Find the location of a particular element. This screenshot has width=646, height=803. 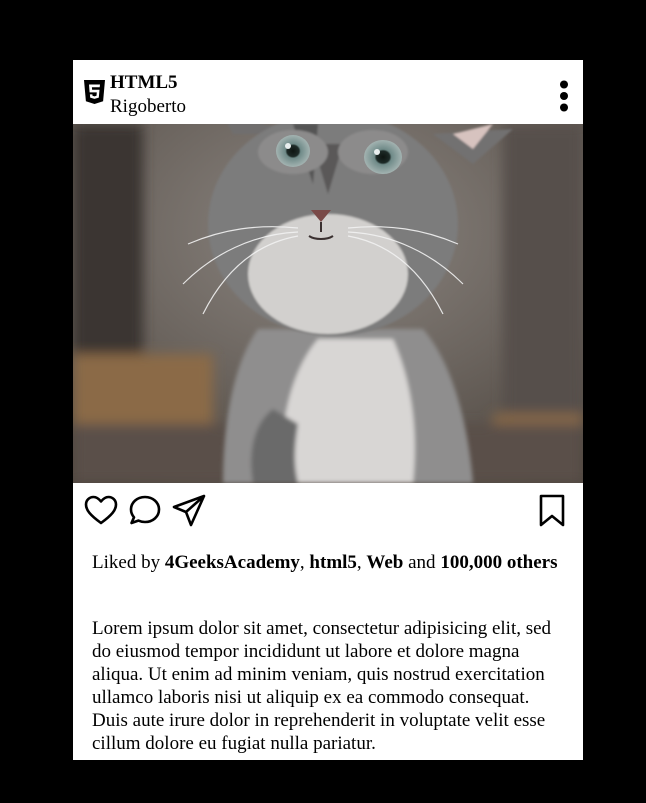

bookmark-outline-icon is located at coordinates (552, 511).